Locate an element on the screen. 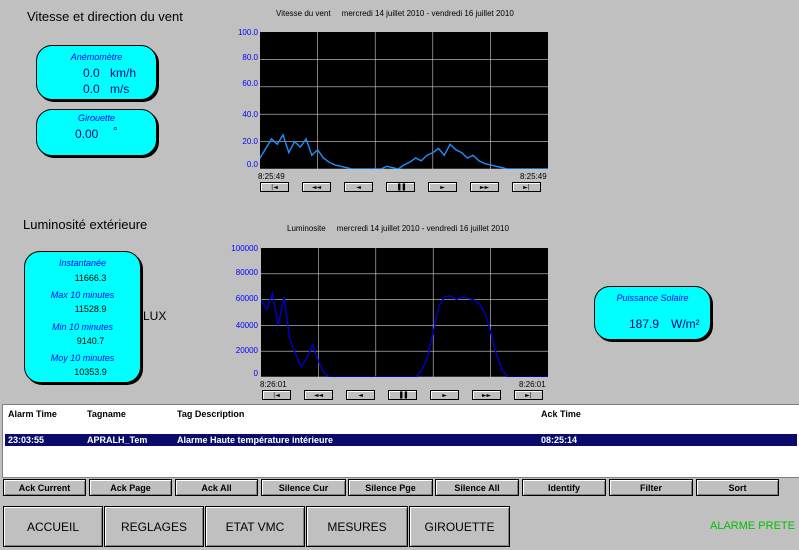  wind-chart is located at coordinates (403, 101).